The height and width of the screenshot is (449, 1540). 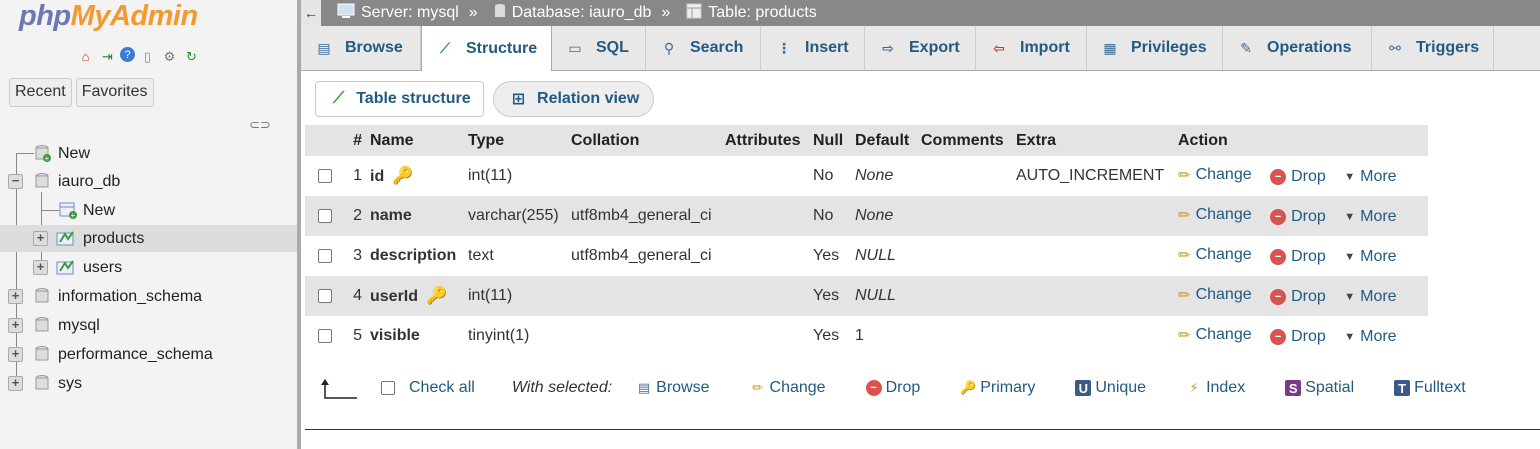 I want to click on bulk-browse-button: ▤ Browse, so click(x=673, y=388).